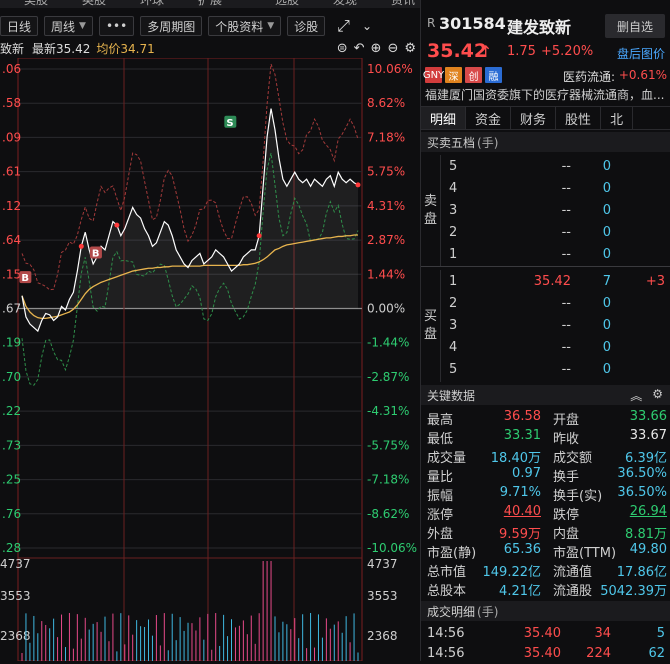 The height and width of the screenshot is (664, 670). Describe the element at coordinates (94, 4) in the screenshot. I see `top-menu-item: 英股` at that location.